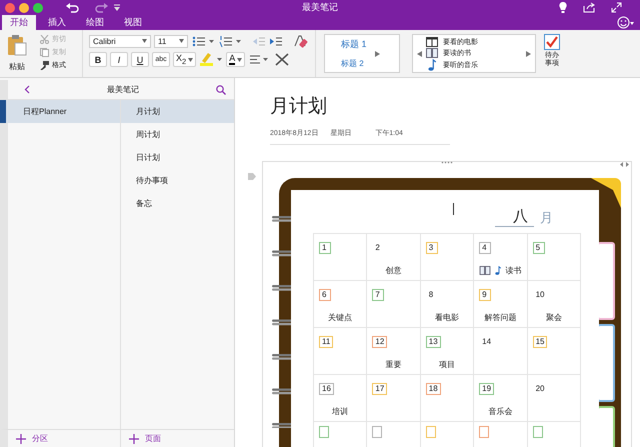 This screenshot has width=640, height=447. I want to click on section-item: 日程Planner, so click(60, 111).